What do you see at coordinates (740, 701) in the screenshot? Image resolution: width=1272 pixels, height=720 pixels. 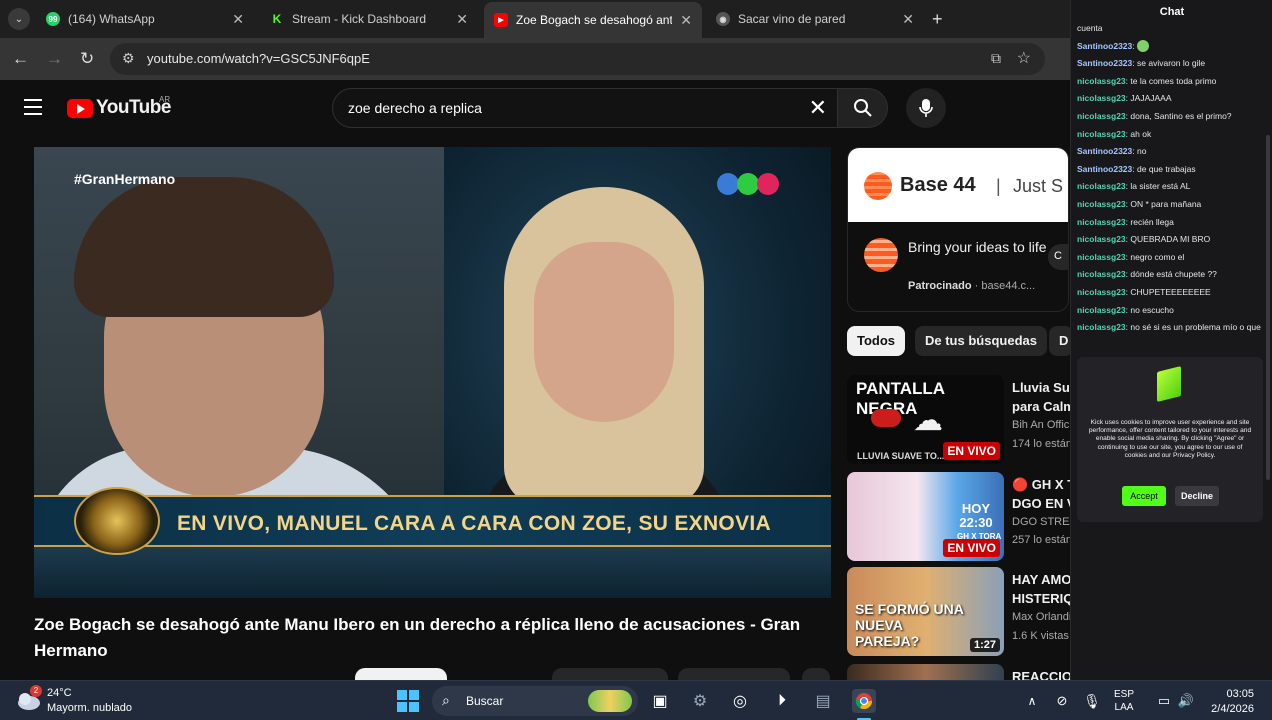 I see `obs-icon: ◎` at bounding box center [740, 701].